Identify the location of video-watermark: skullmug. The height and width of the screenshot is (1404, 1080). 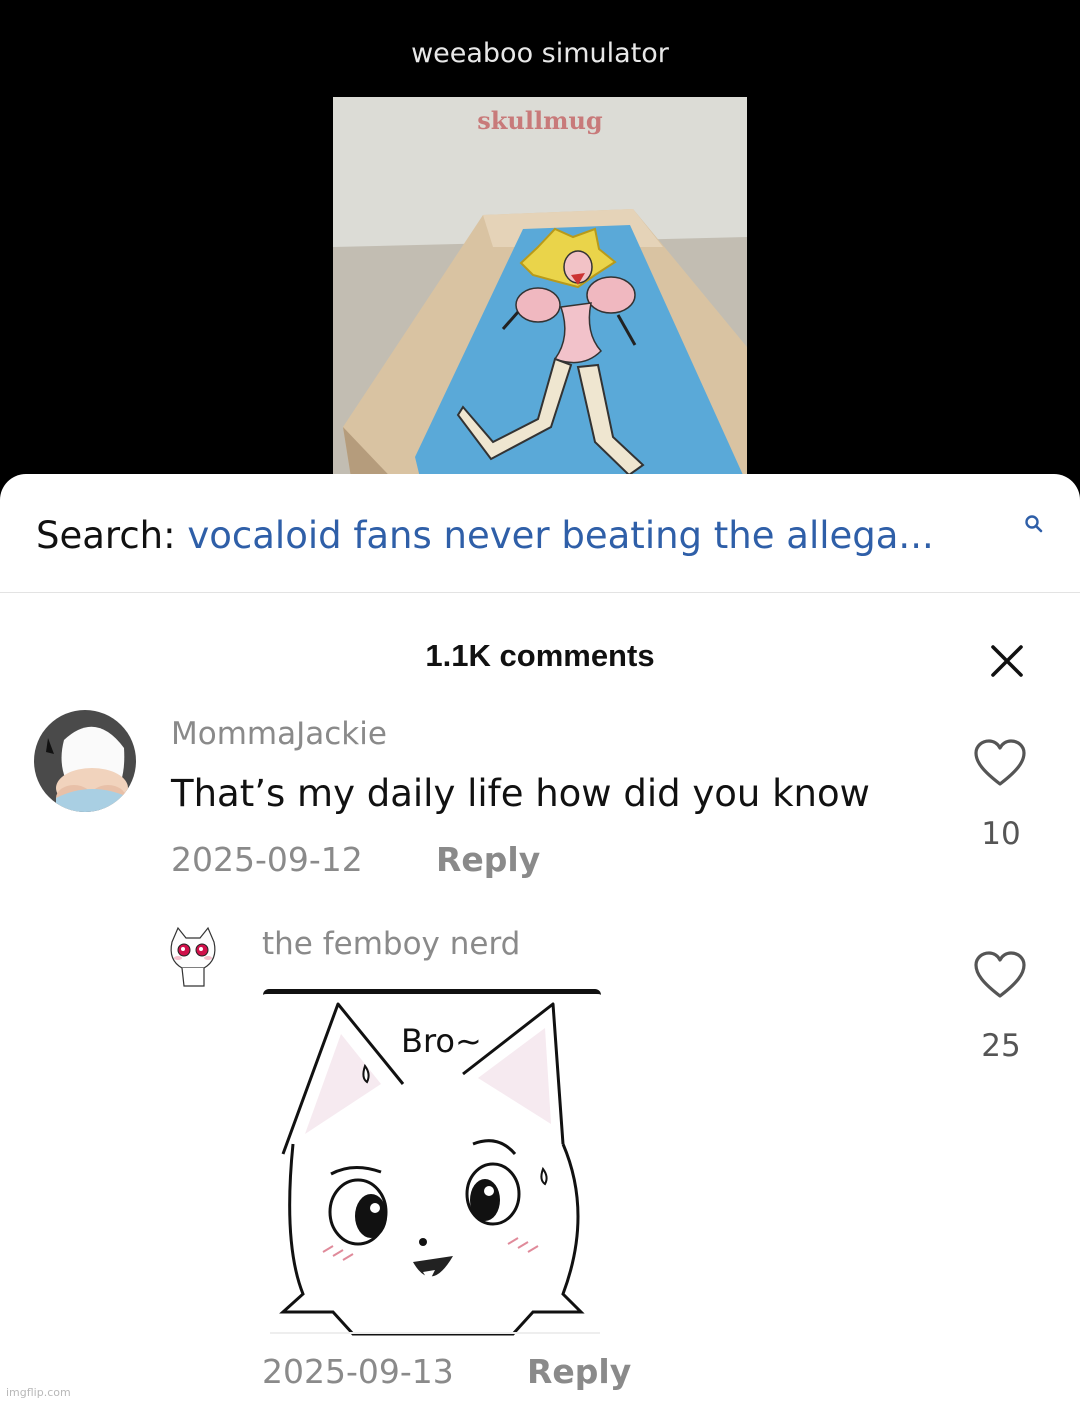
(540, 120).